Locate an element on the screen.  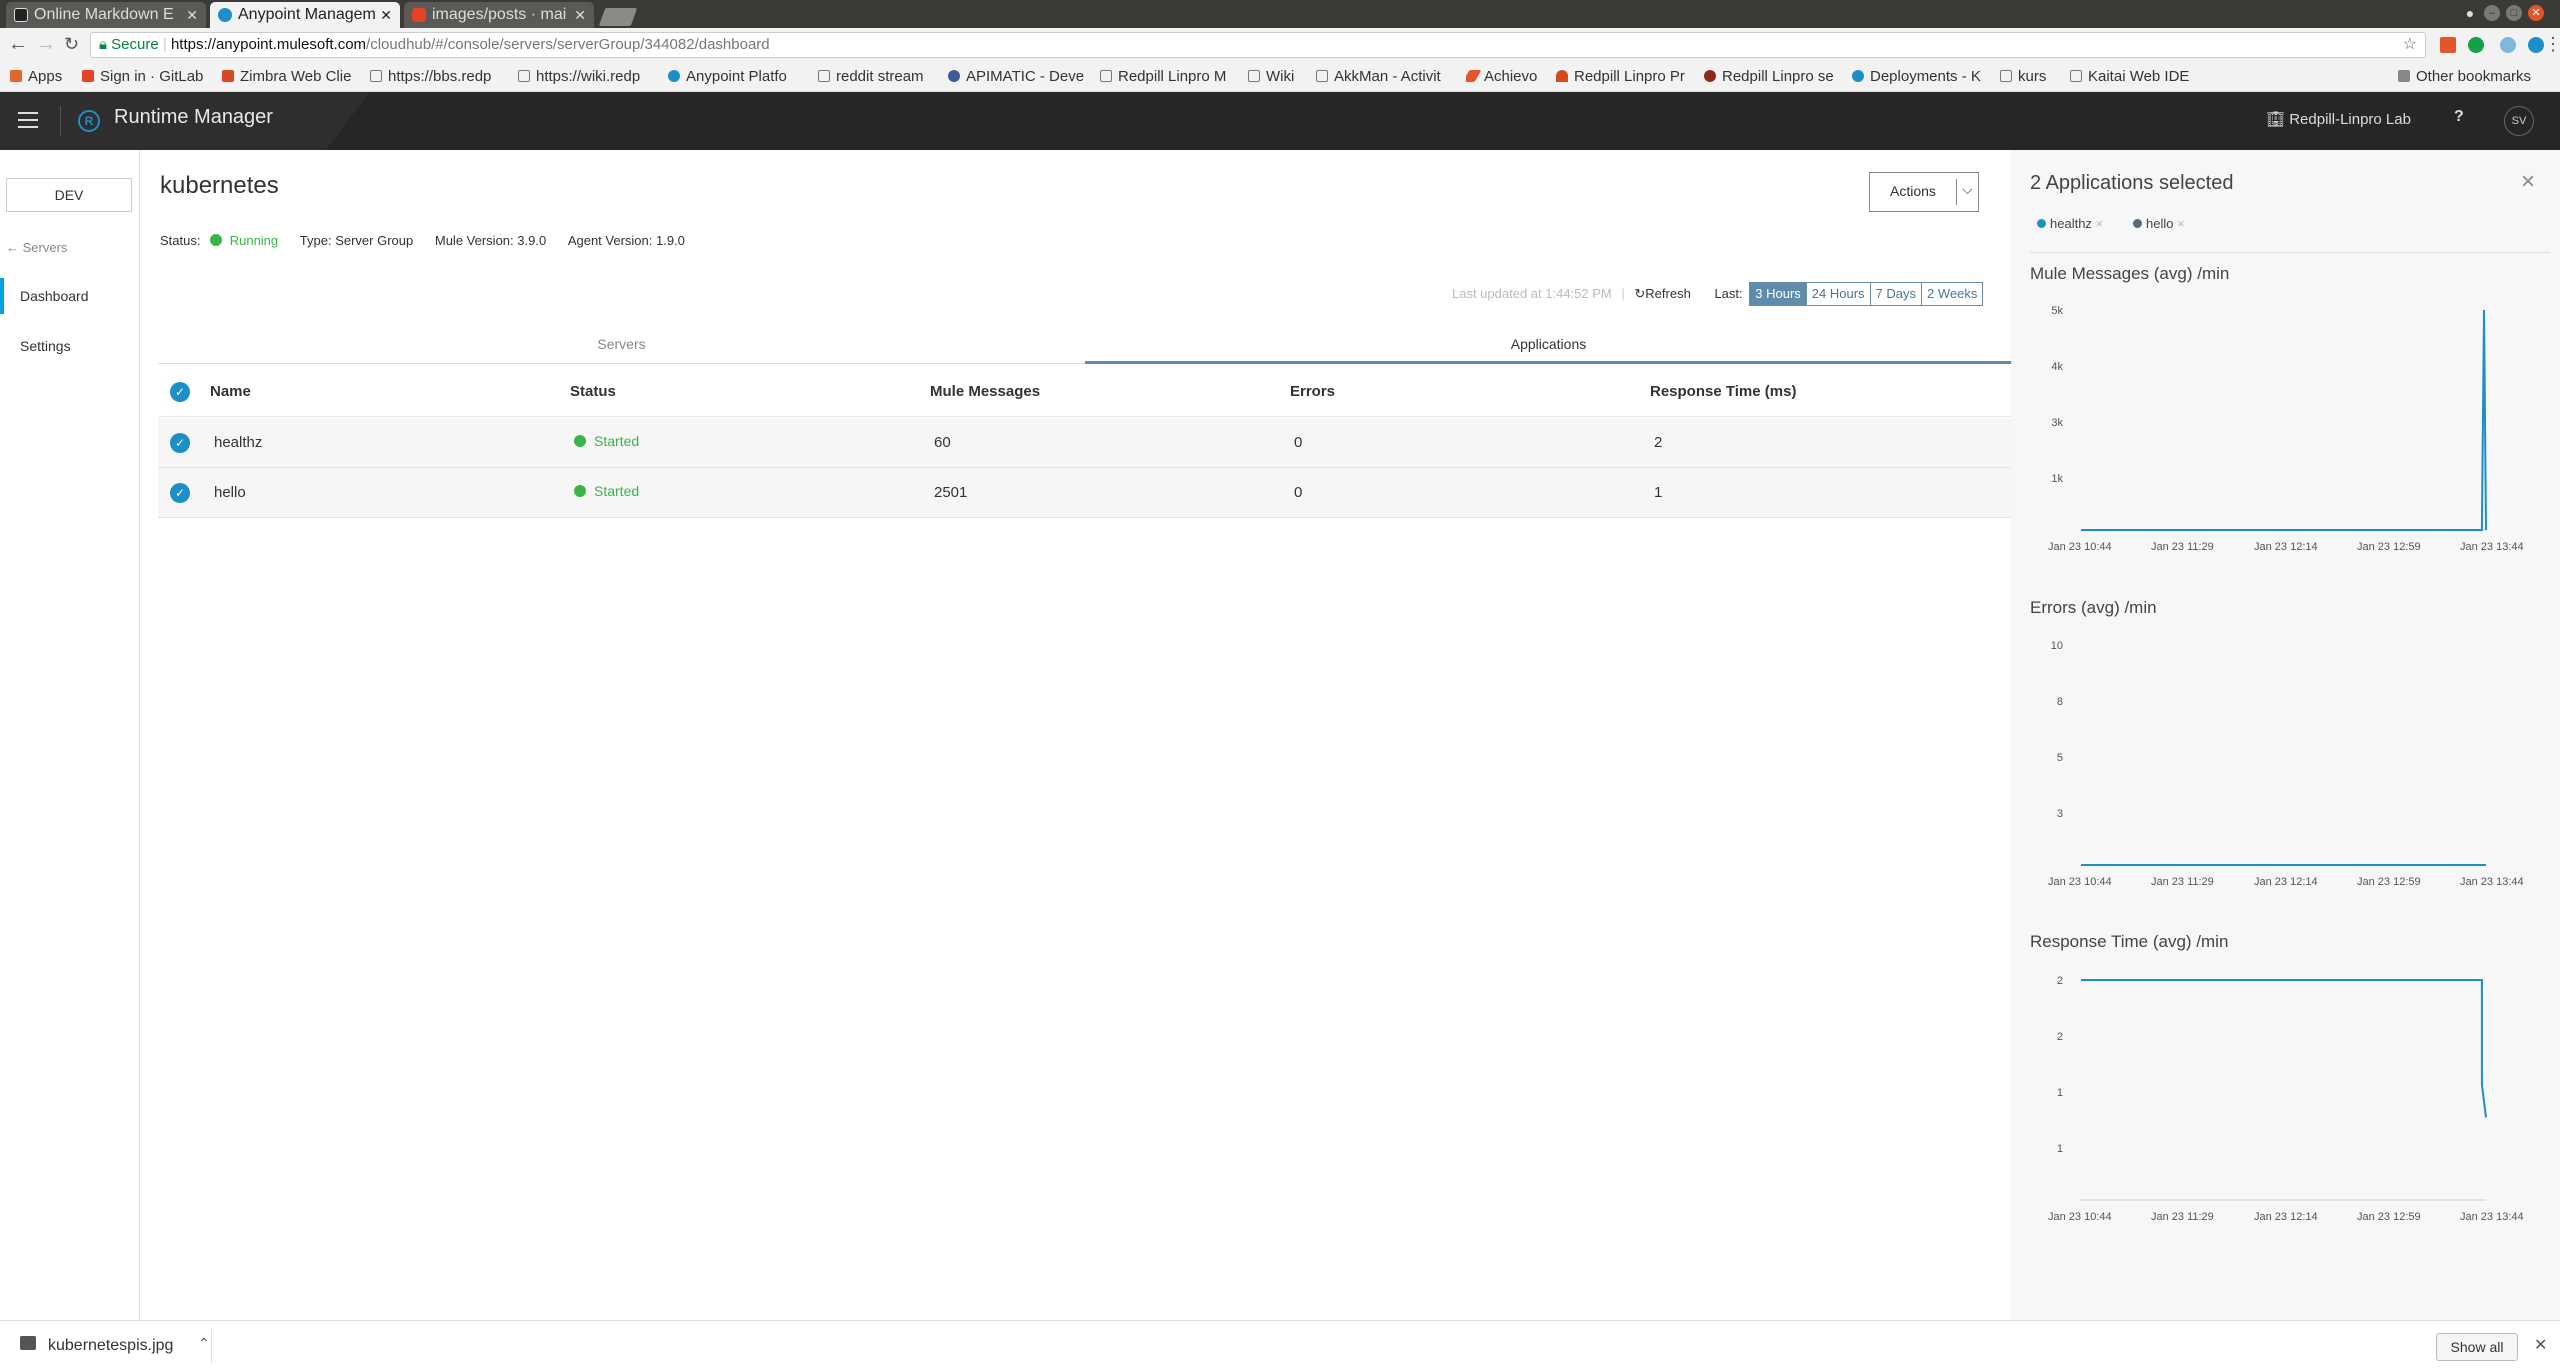
bookmark-bbs: https://bbs.redp is located at coordinates (440, 76).